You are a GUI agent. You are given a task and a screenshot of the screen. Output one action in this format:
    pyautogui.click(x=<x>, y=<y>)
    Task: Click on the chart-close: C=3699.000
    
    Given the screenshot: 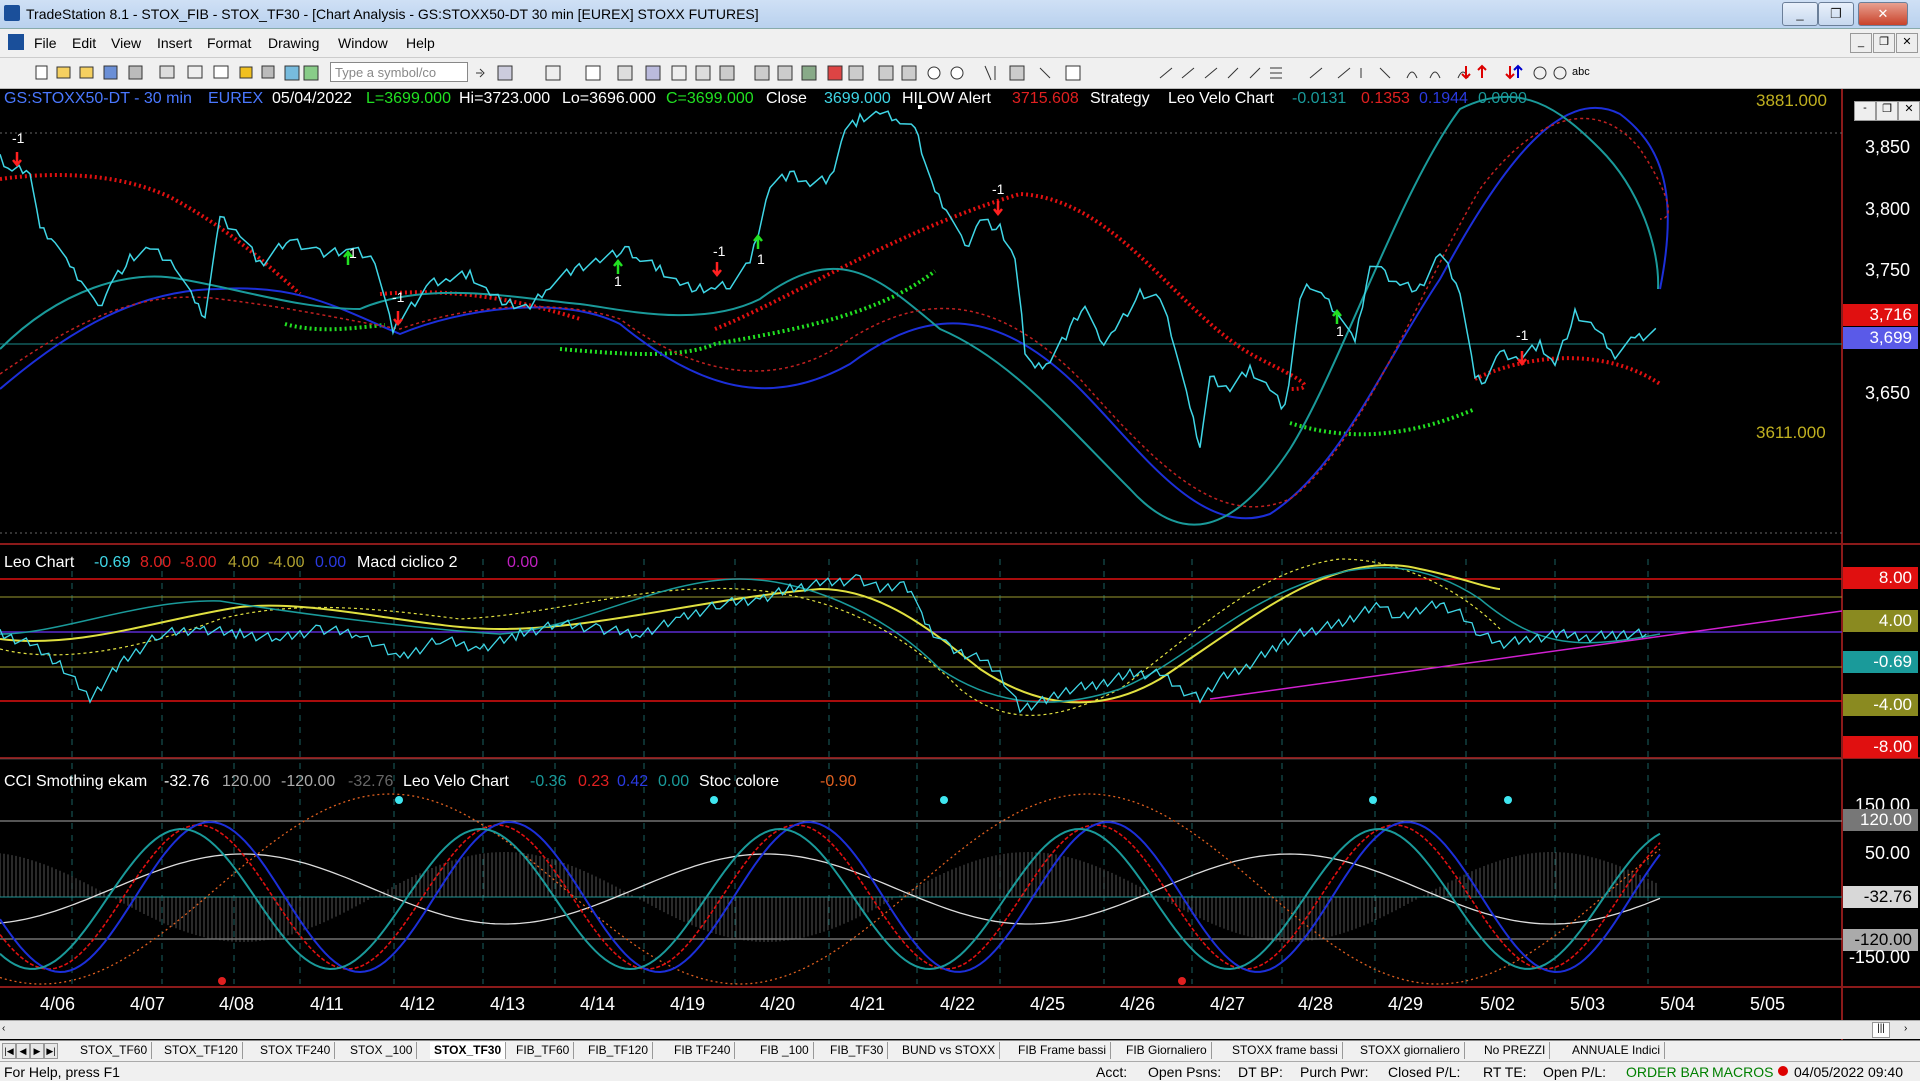 What is the action you would take?
    pyautogui.click(x=710, y=98)
    